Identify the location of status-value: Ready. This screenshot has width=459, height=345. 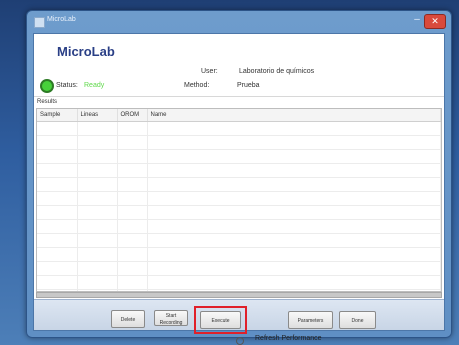
(94, 85).